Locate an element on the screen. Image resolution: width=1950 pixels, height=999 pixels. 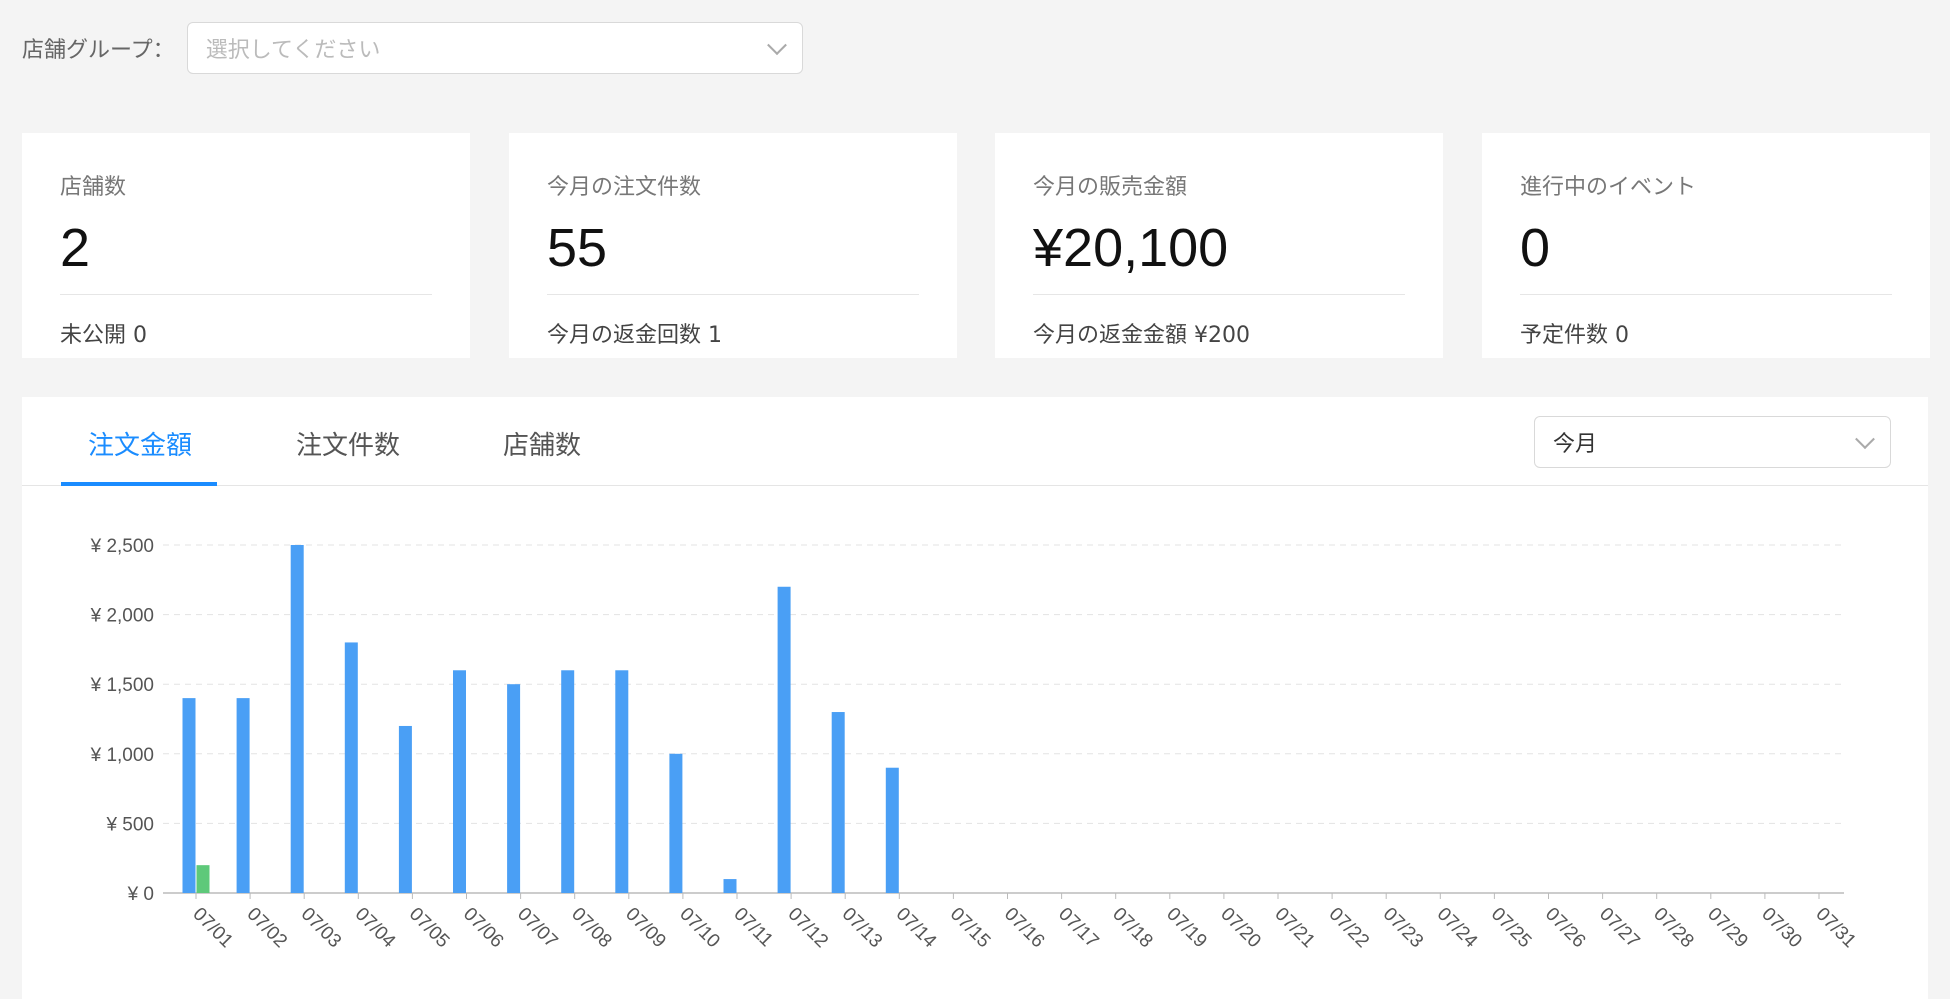
x-tick-label: 07/07 is located at coordinates (537, 928).